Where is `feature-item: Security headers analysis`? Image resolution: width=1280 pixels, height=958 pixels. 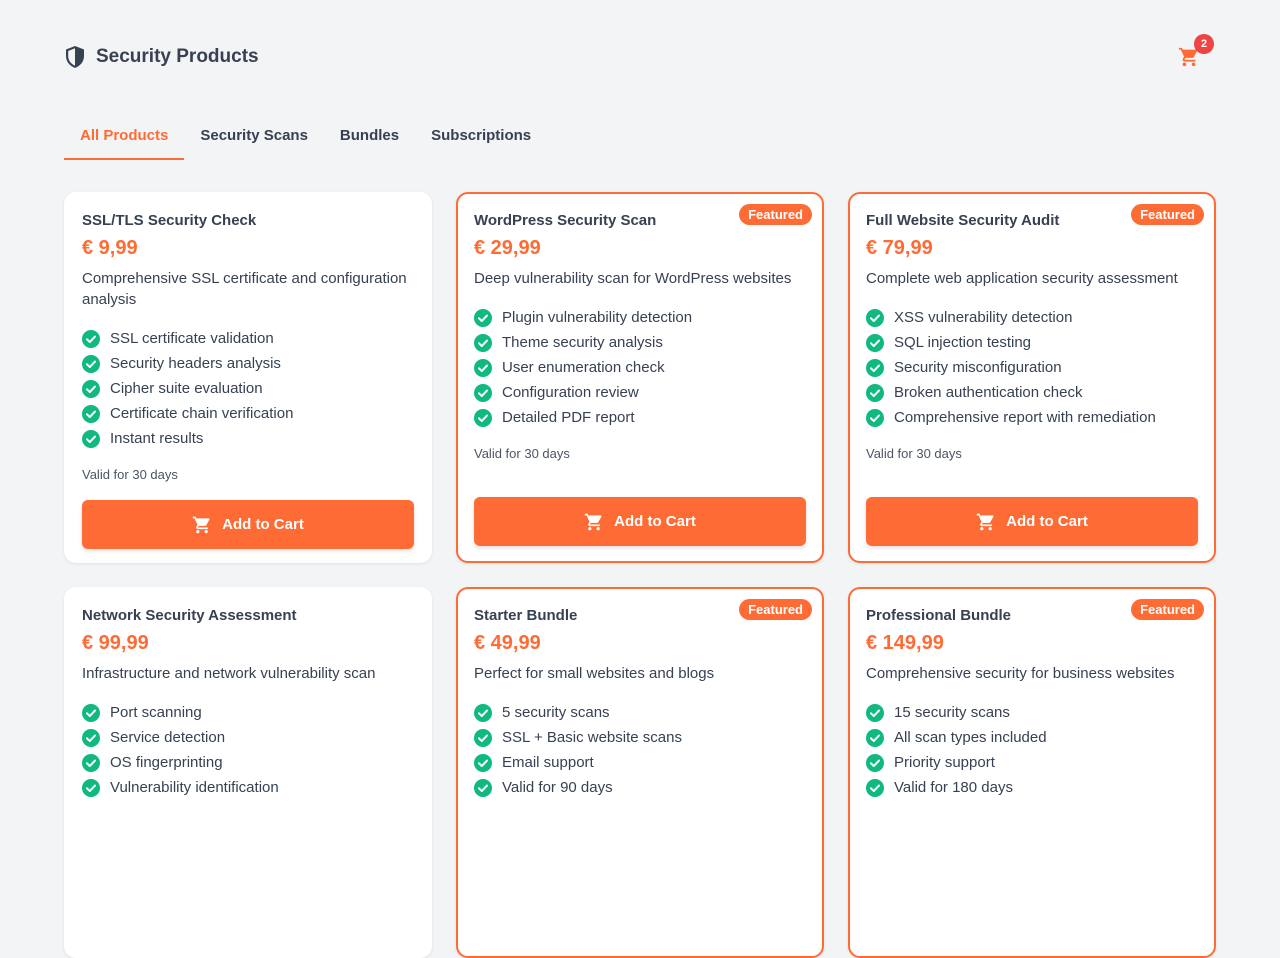
feature-item: Security headers analysis is located at coordinates (248, 363).